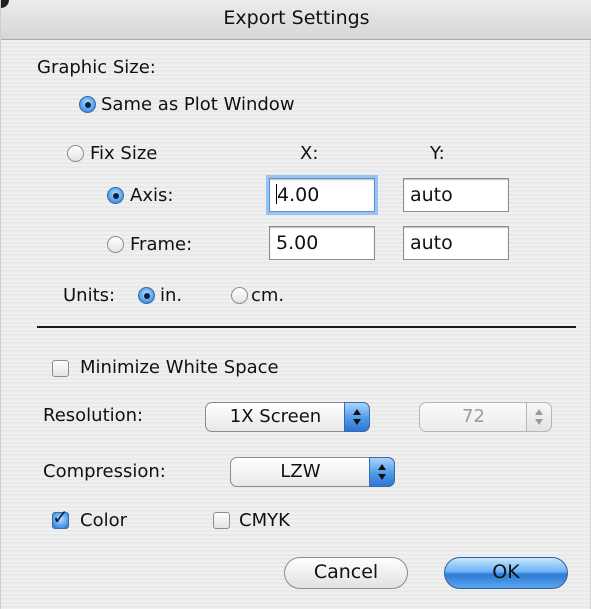  Describe the element at coordinates (103, 520) in the screenshot. I see `color-label: Color` at that location.